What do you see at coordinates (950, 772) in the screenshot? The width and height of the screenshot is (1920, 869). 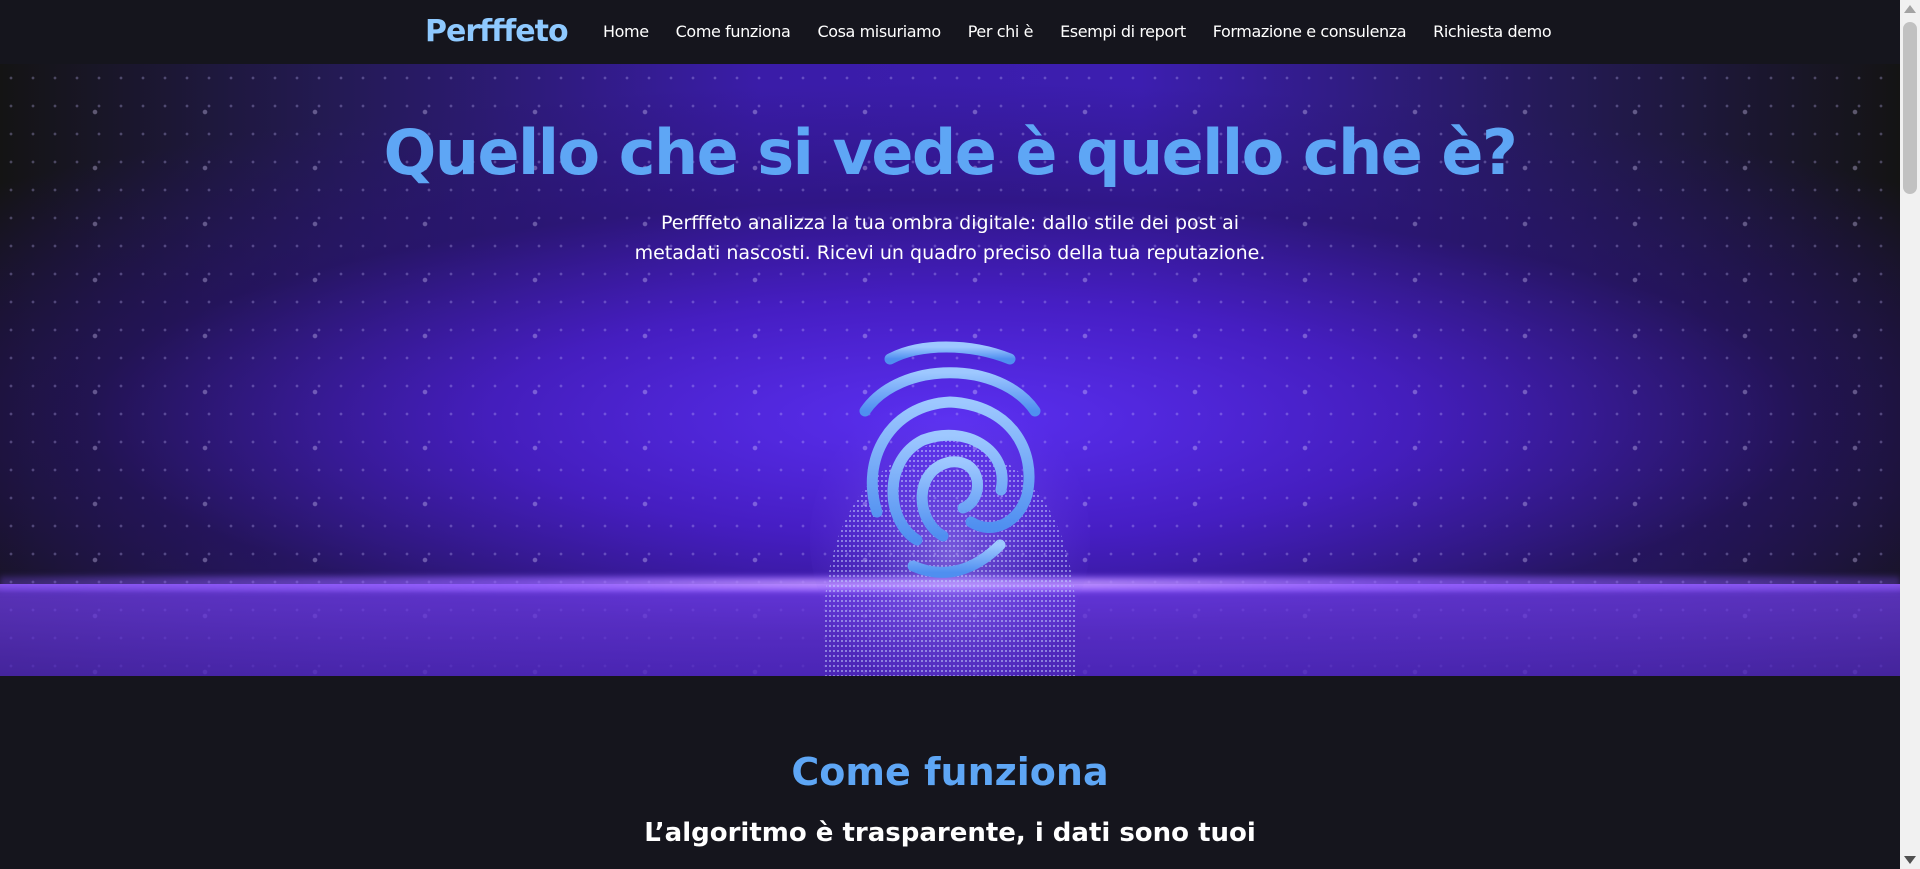 I see `section-title: Come funziona` at bounding box center [950, 772].